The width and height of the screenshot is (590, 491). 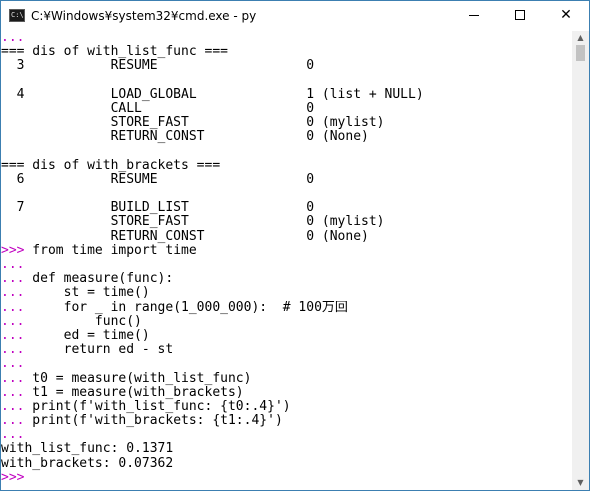 What do you see at coordinates (295, 16) in the screenshot?
I see `title-bar: C:\ C:¥Windows¥system32¥cmd.exe - py ✕` at bounding box center [295, 16].